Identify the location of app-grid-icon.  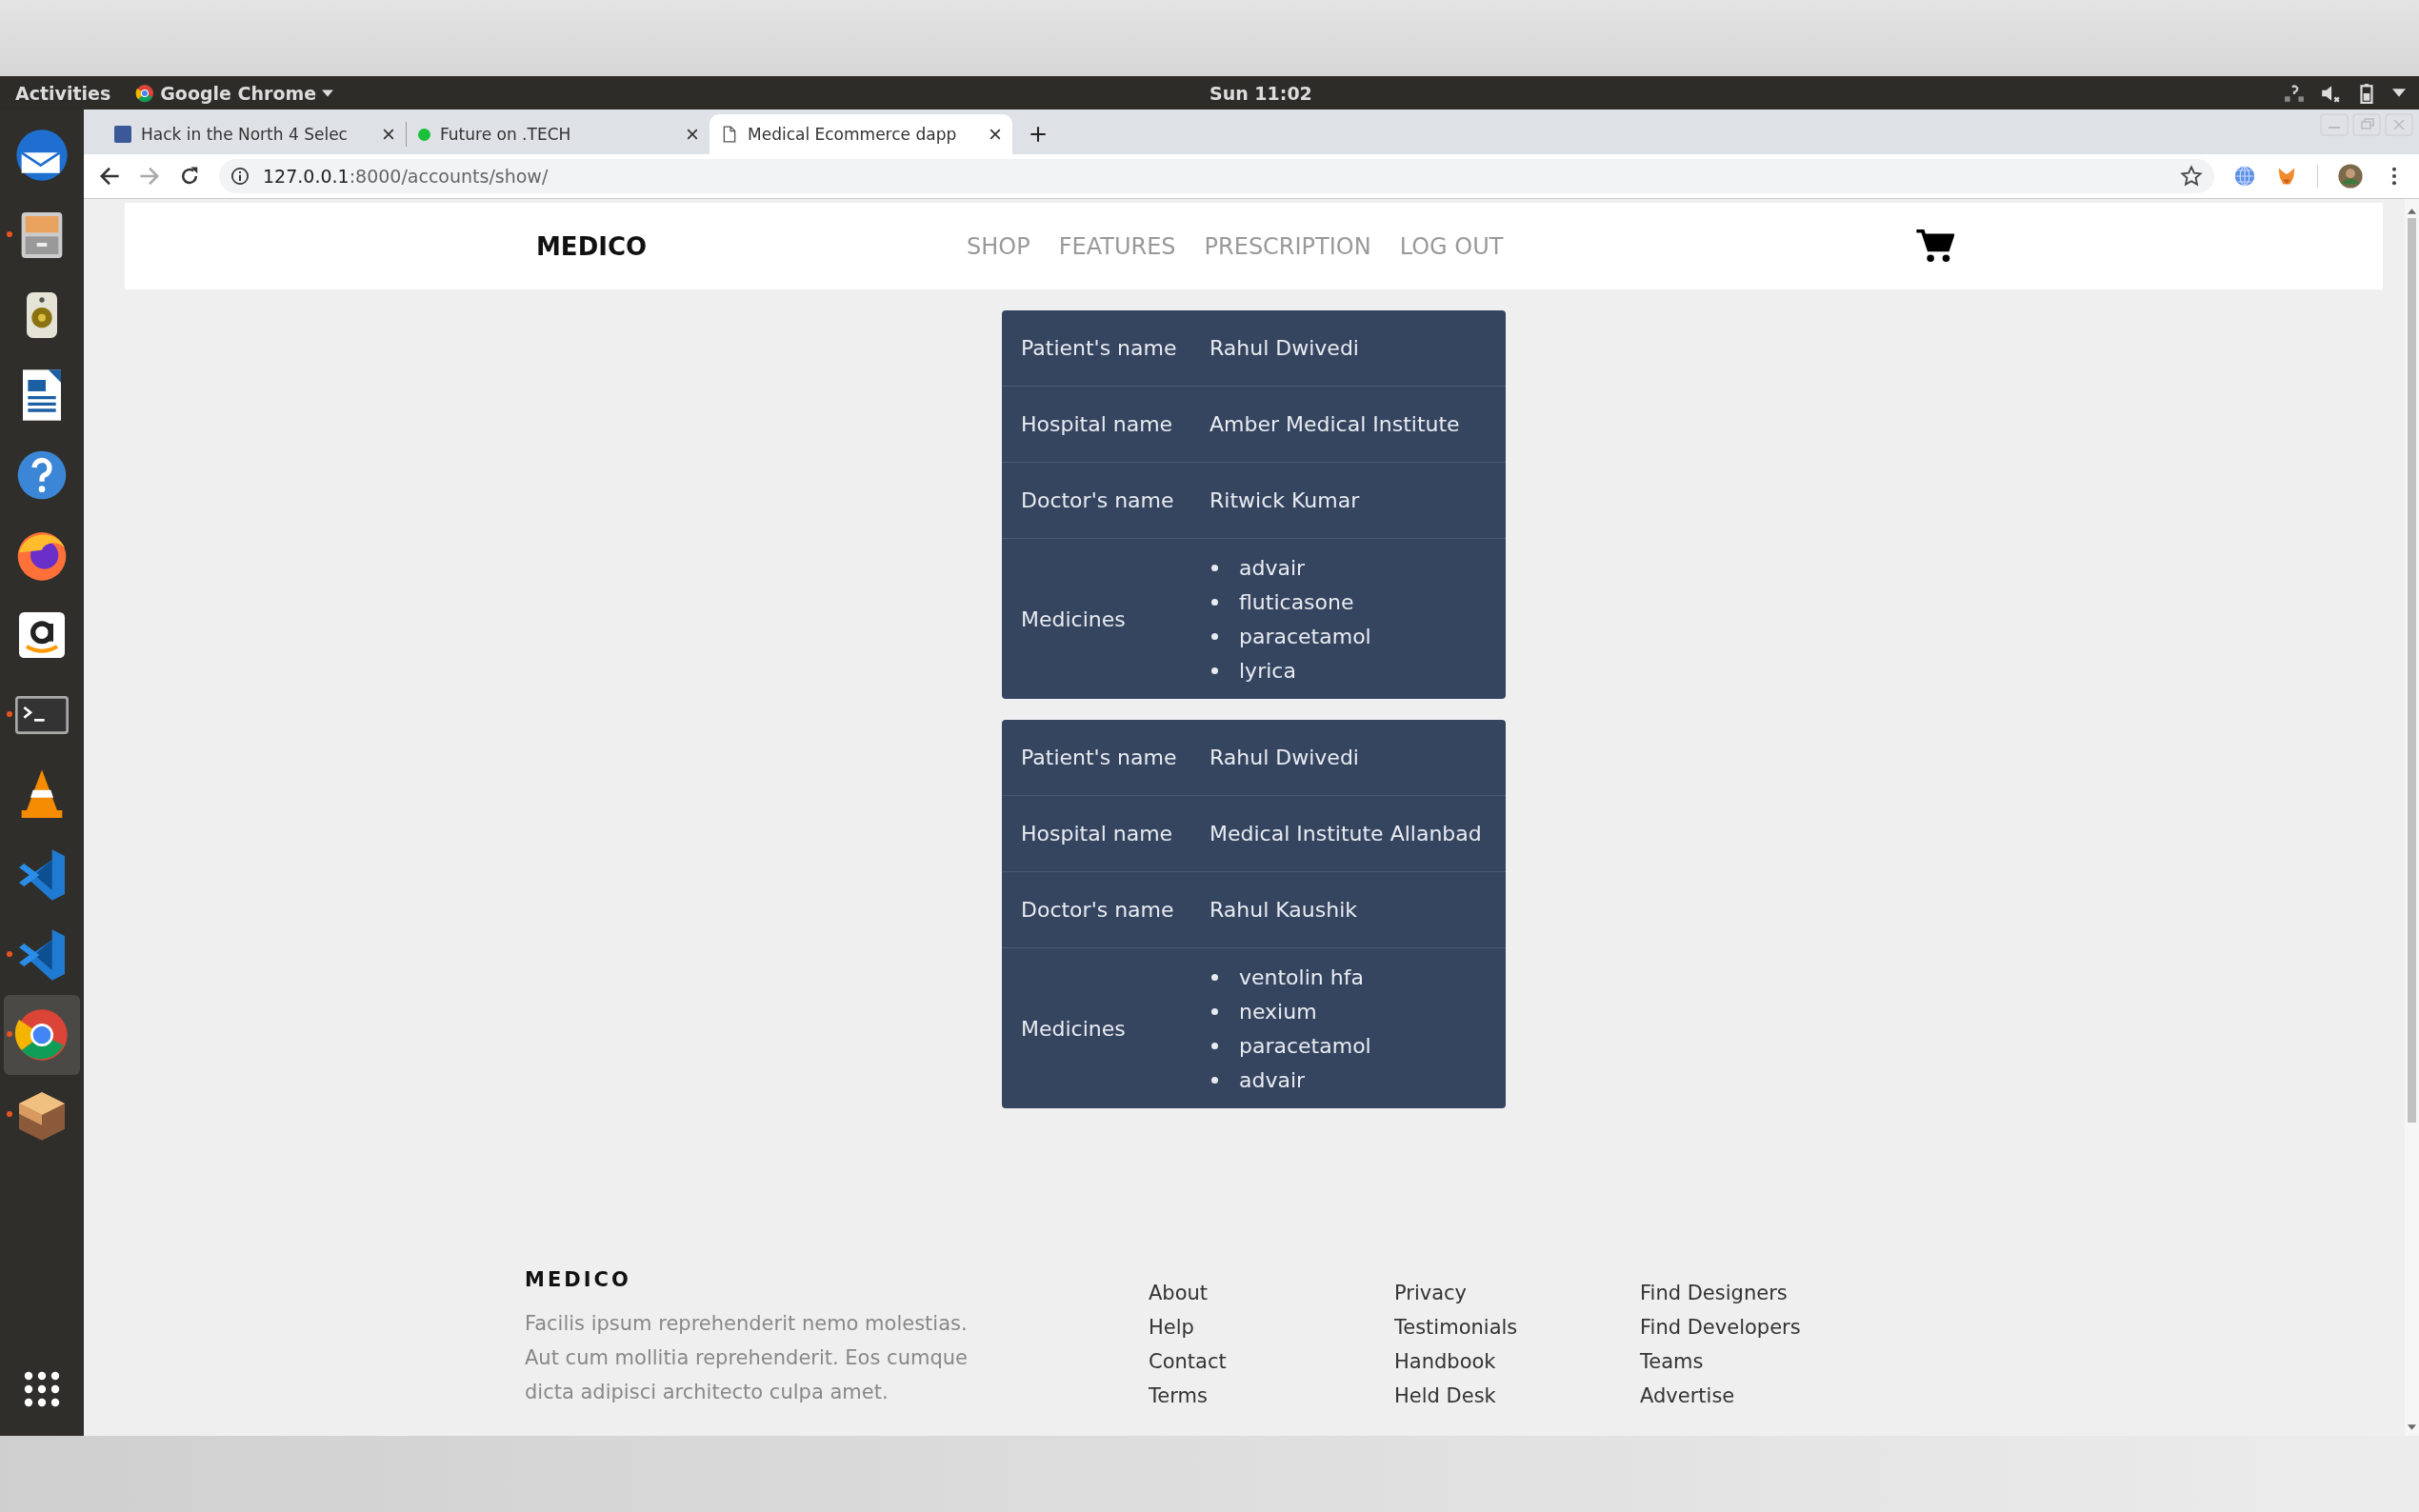
(42, 1389).